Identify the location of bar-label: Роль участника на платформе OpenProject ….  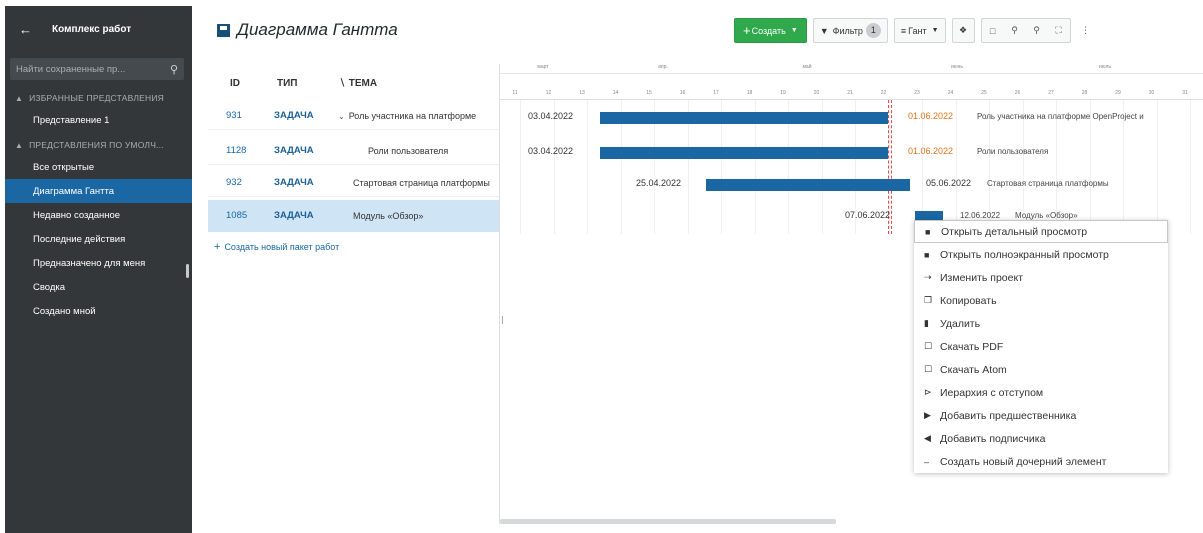
(1060, 116).